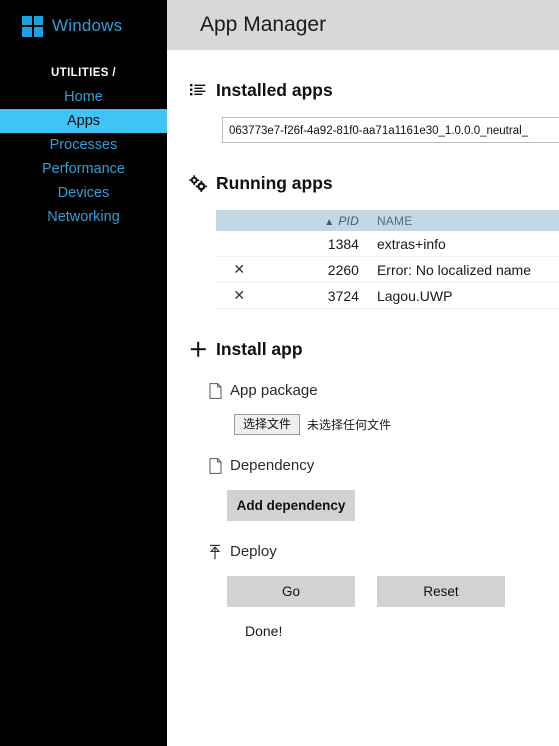 The width and height of the screenshot is (559, 746). What do you see at coordinates (363, 390) in the screenshot?
I see `app-package-label-row: App package` at bounding box center [363, 390].